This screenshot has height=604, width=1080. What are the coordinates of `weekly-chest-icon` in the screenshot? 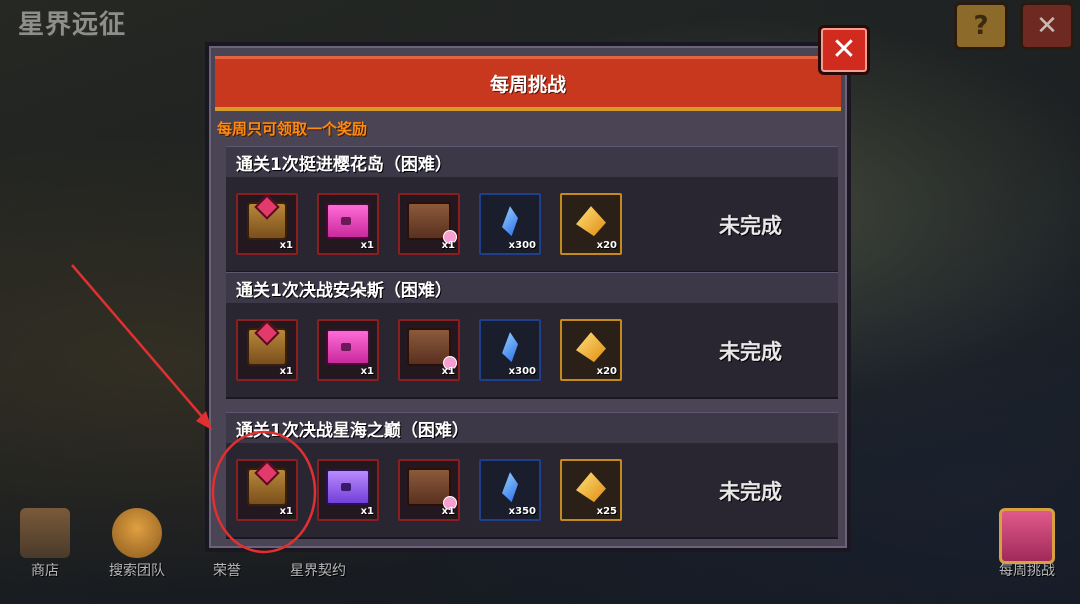 It's located at (1027, 536).